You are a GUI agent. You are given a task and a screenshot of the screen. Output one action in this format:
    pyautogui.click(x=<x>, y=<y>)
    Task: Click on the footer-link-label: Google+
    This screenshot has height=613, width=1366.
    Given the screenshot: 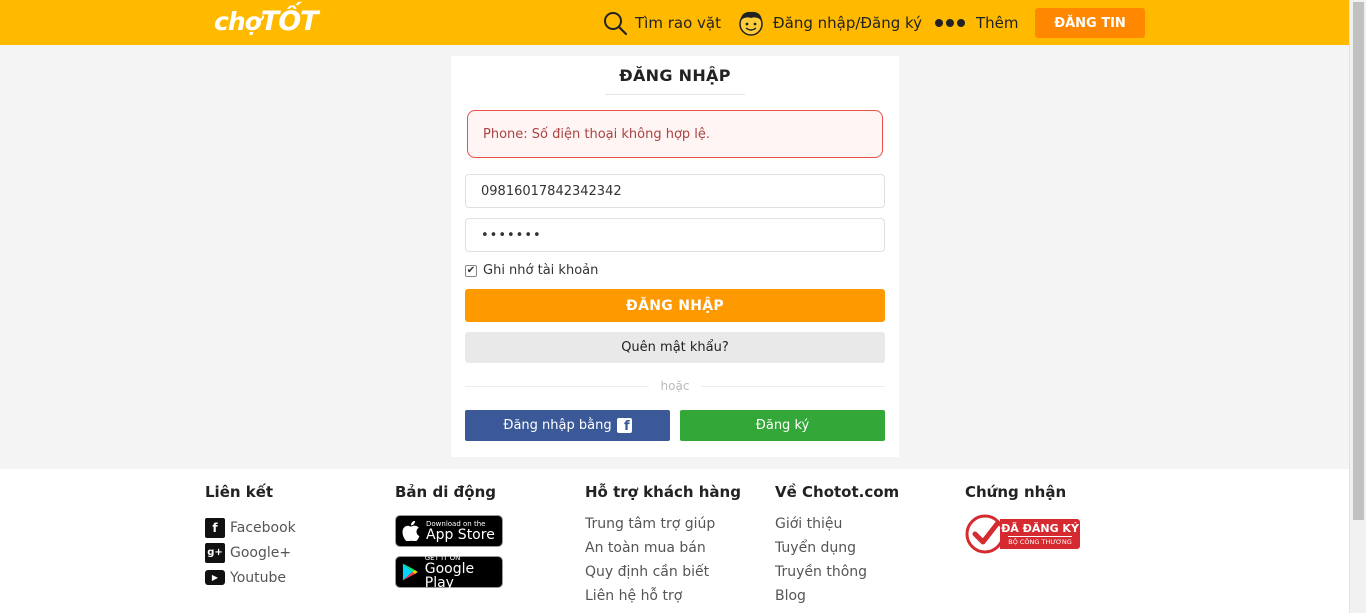 What is the action you would take?
    pyautogui.click(x=261, y=552)
    